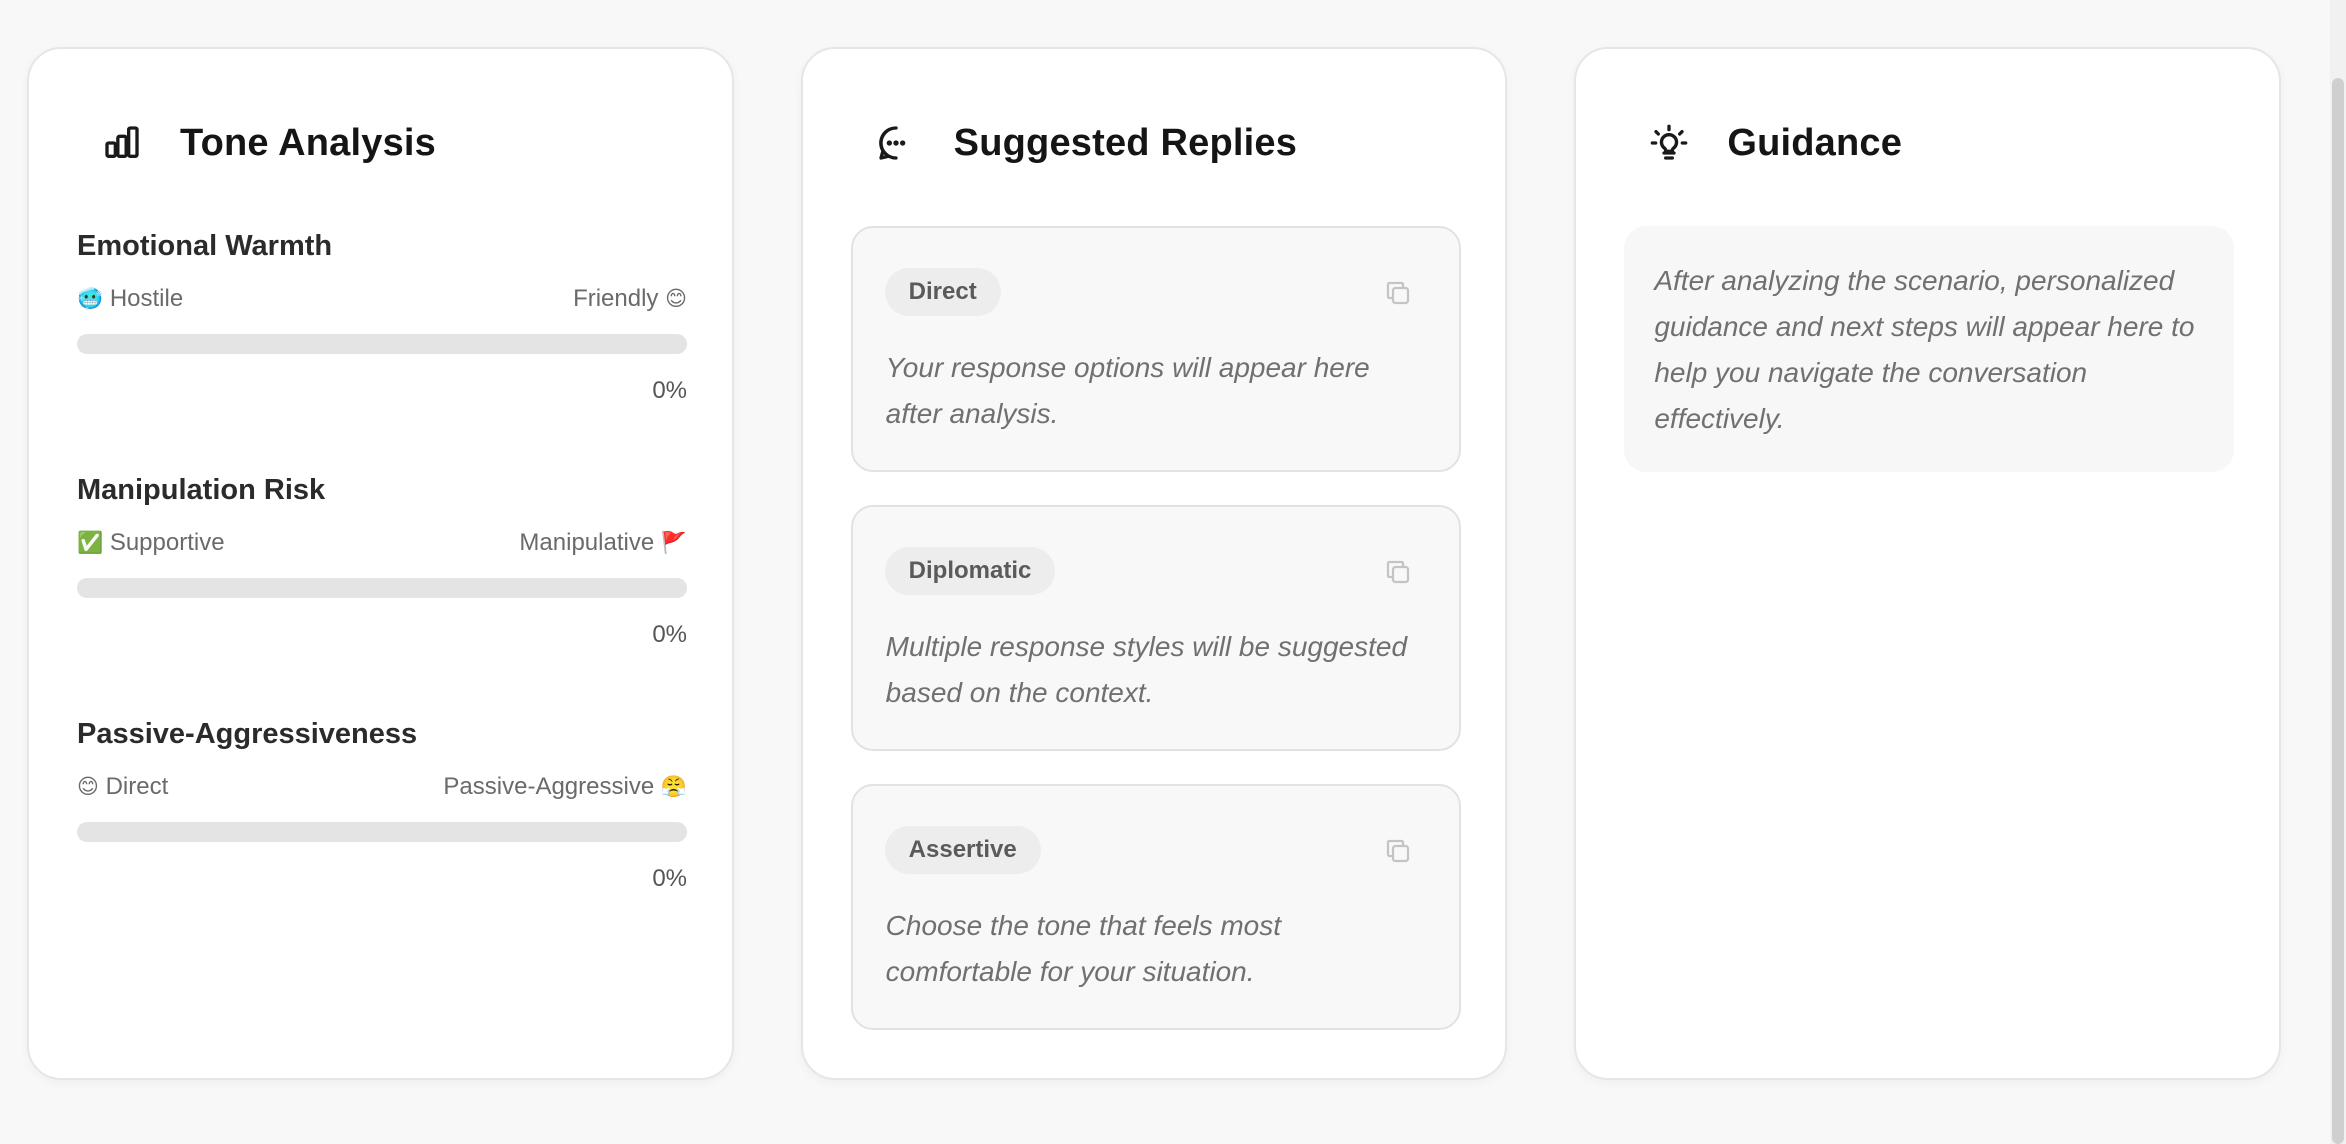 The width and height of the screenshot is (2346, 1144). Describe the element at coordinates (382, 543) in the screenshot. I see `metric-scale-labels: ✅ Supportive Manipulative 🚩` at that location.